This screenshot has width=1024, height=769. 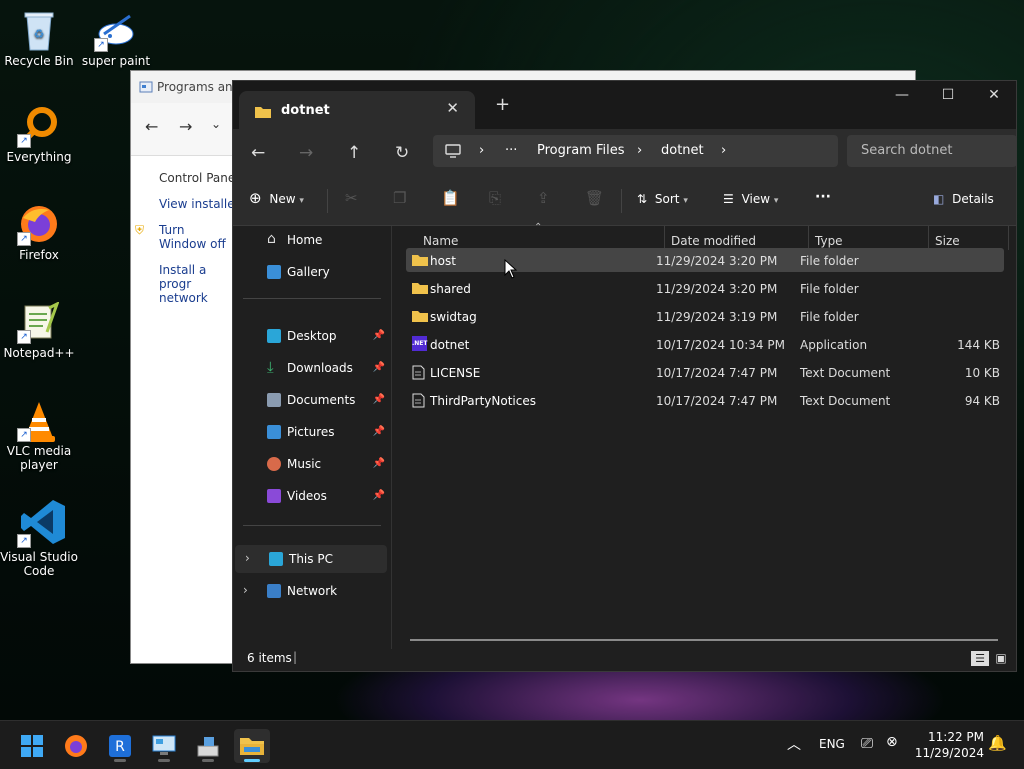 I want to click on videos-icon, so click(x=274, y=496).